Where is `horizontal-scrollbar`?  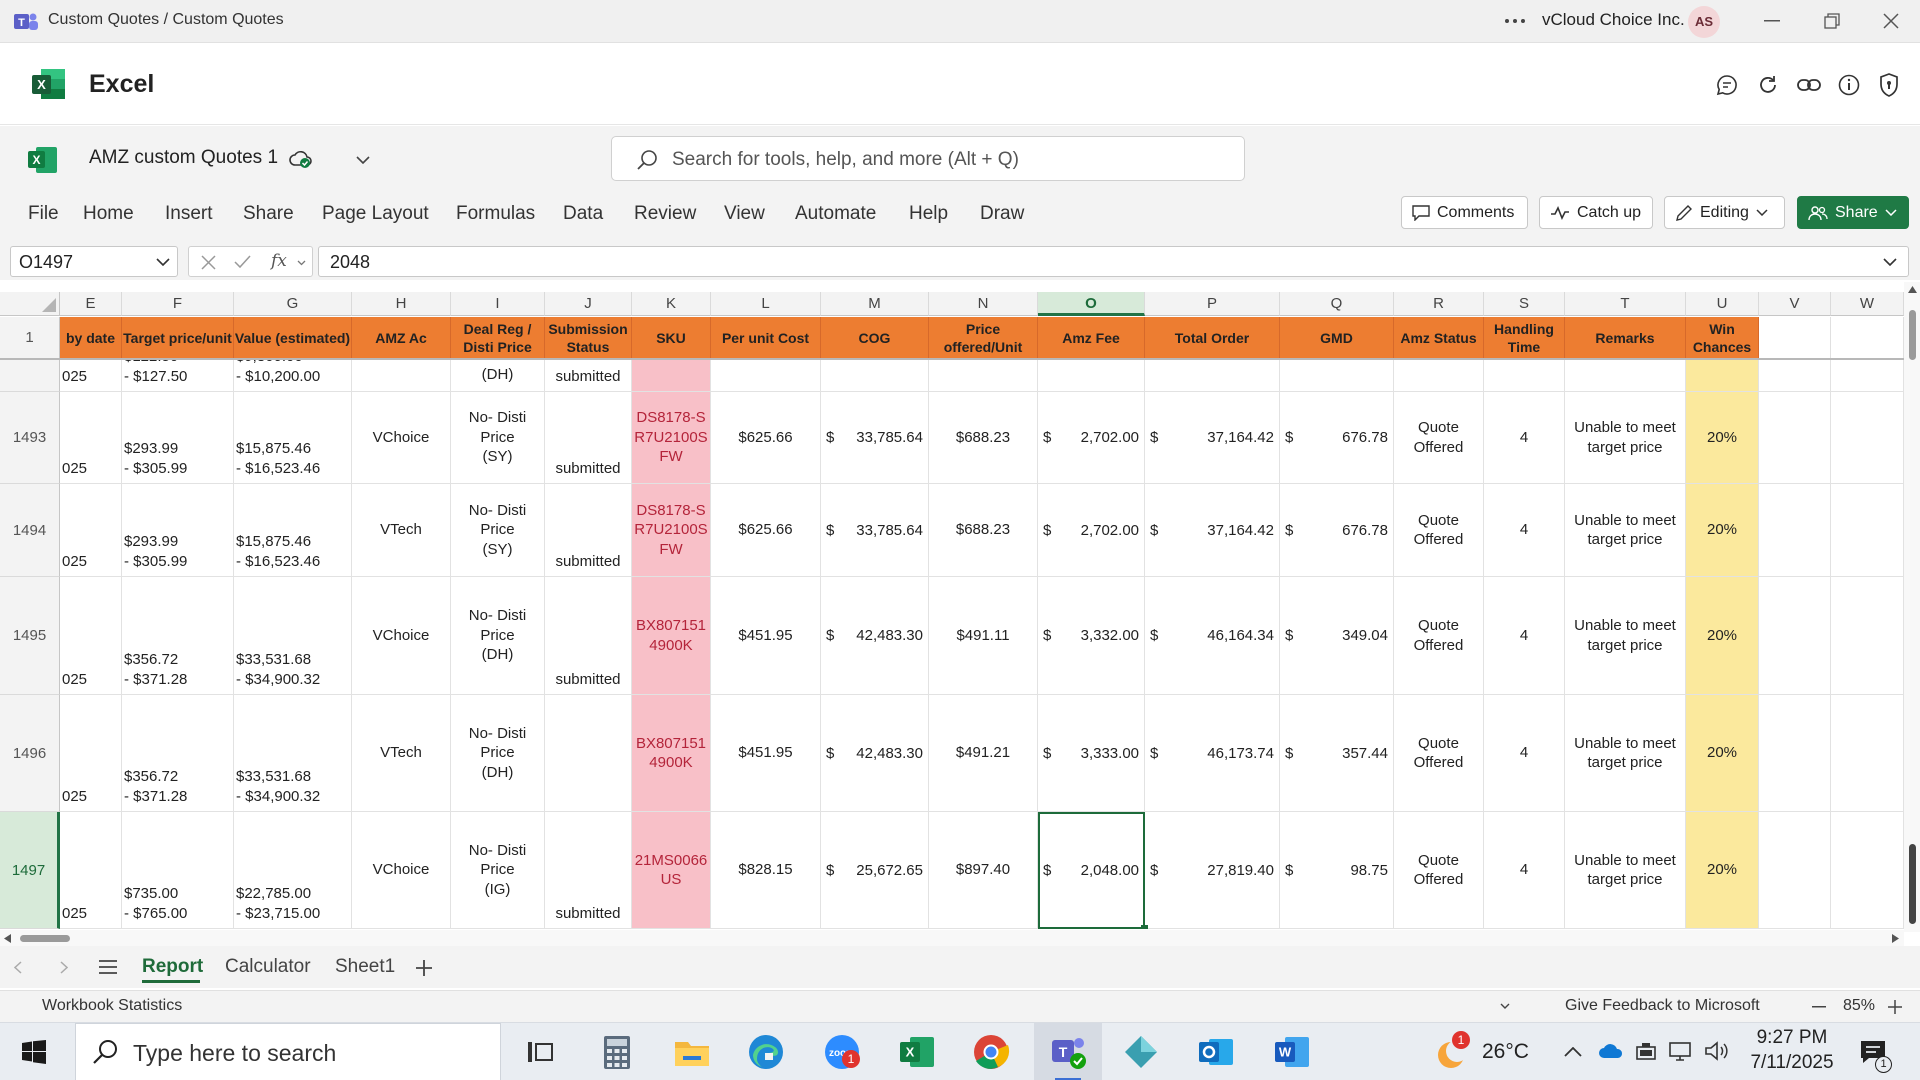 horizontal-scrollbar is located at coordinates (952, 938).